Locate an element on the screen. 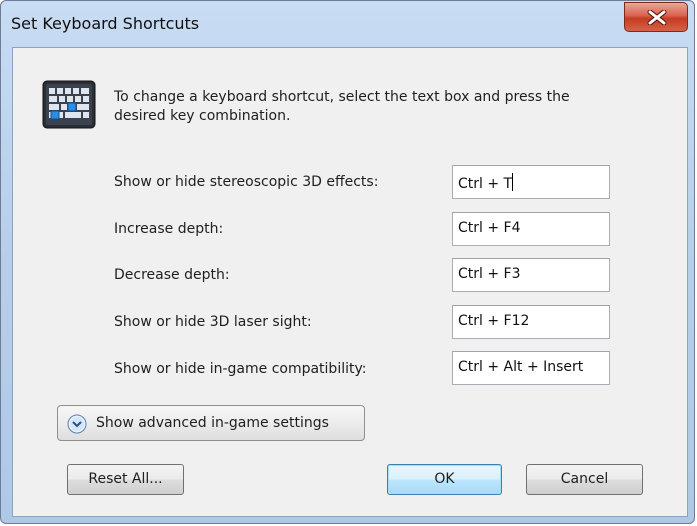 This screenshot has height=526, width=697. shortcut-value: Ctrl + F12 is located at coordinates (494, 321).